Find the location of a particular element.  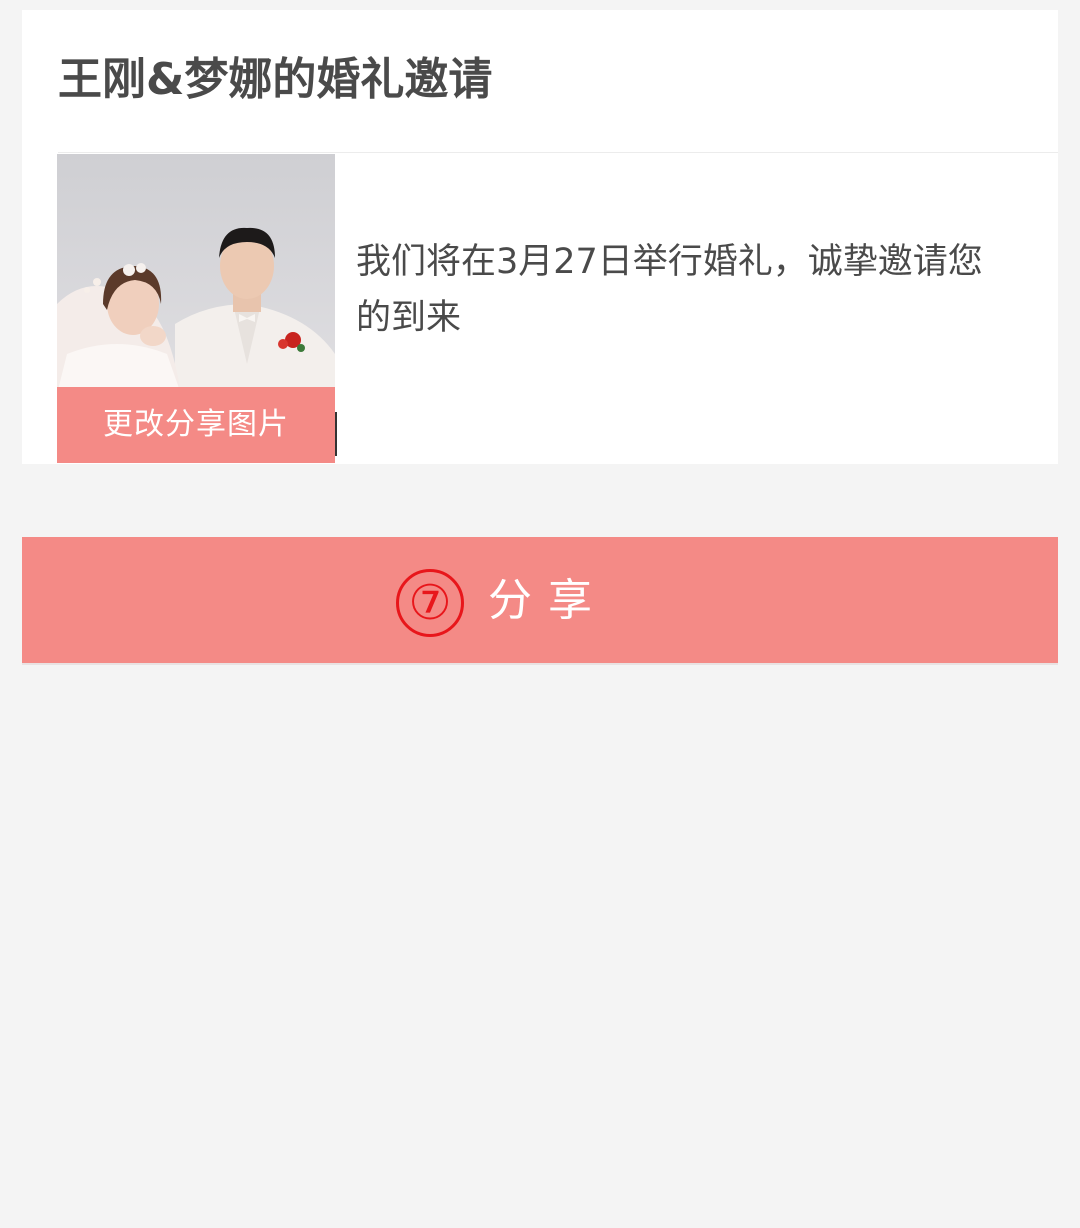

share-image: 更改分享图片 is located at coordinates (196, 308).